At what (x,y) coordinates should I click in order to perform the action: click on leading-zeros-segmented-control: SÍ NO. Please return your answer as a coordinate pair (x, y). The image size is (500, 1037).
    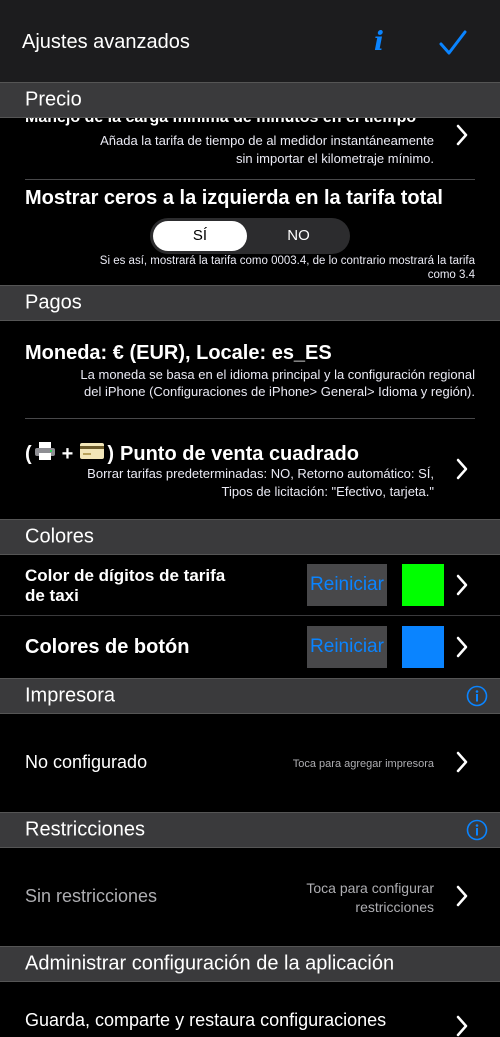
    Looking at the image, I should click on (250, 236).